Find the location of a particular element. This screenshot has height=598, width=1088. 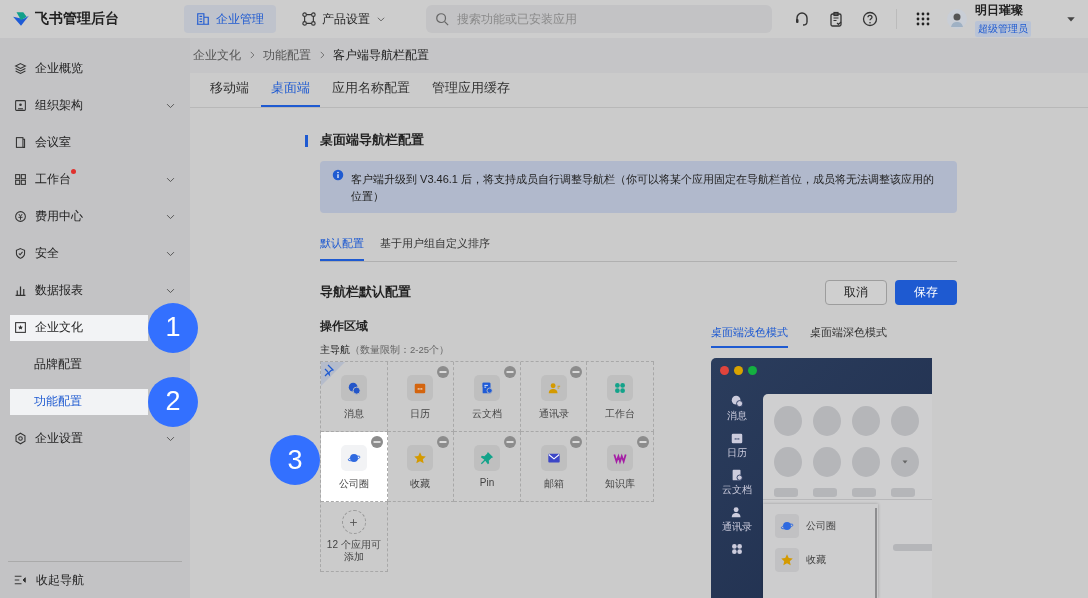

breadcrumb-item: 功能配置 is located at coordinates (287, 55).